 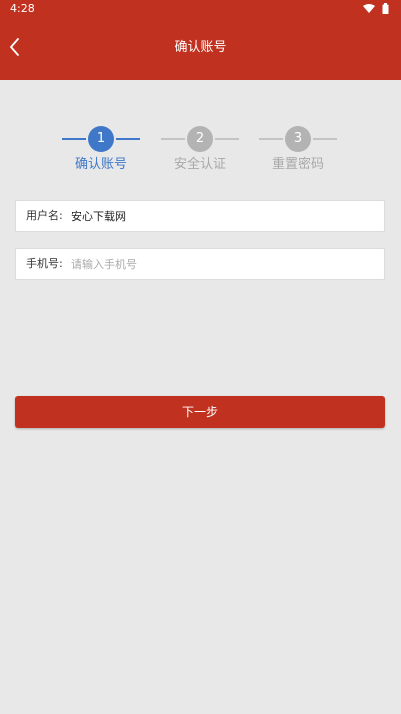 What do you see at coordinates (297, 164) in the screenshot?
I see `step-label: 重置密码` at bounding box center [297, 164].